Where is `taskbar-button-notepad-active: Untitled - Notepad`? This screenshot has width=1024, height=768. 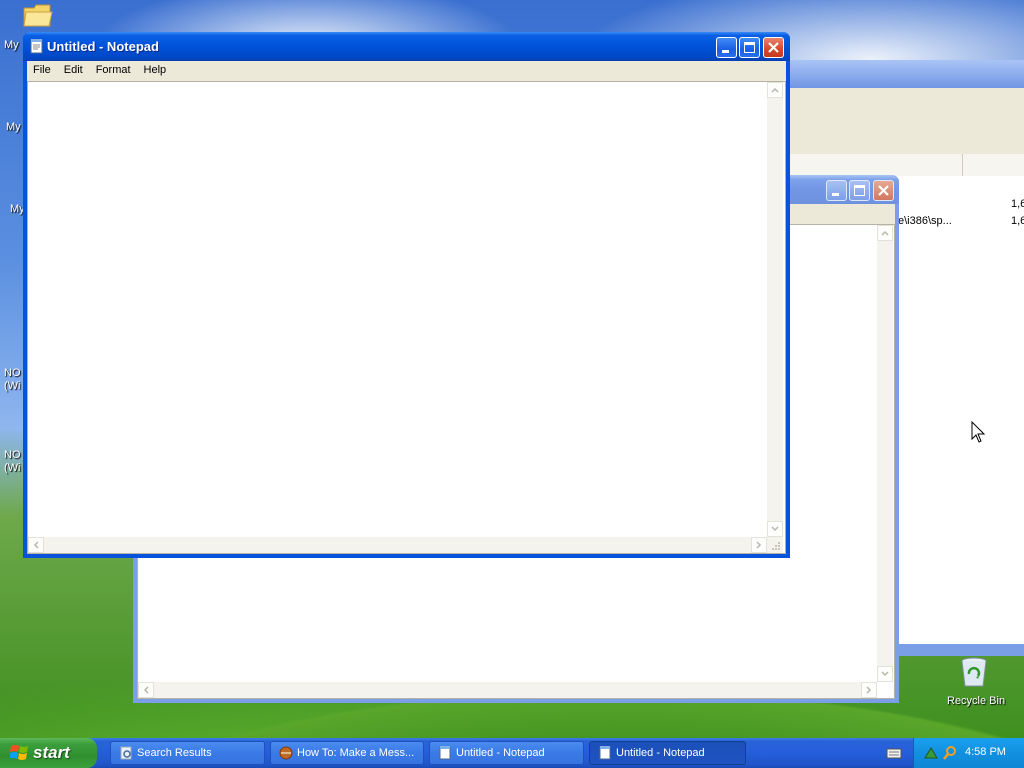
taskbar-button-notepad-active: Untitled - Notepad is located at coordinates (667, 753).